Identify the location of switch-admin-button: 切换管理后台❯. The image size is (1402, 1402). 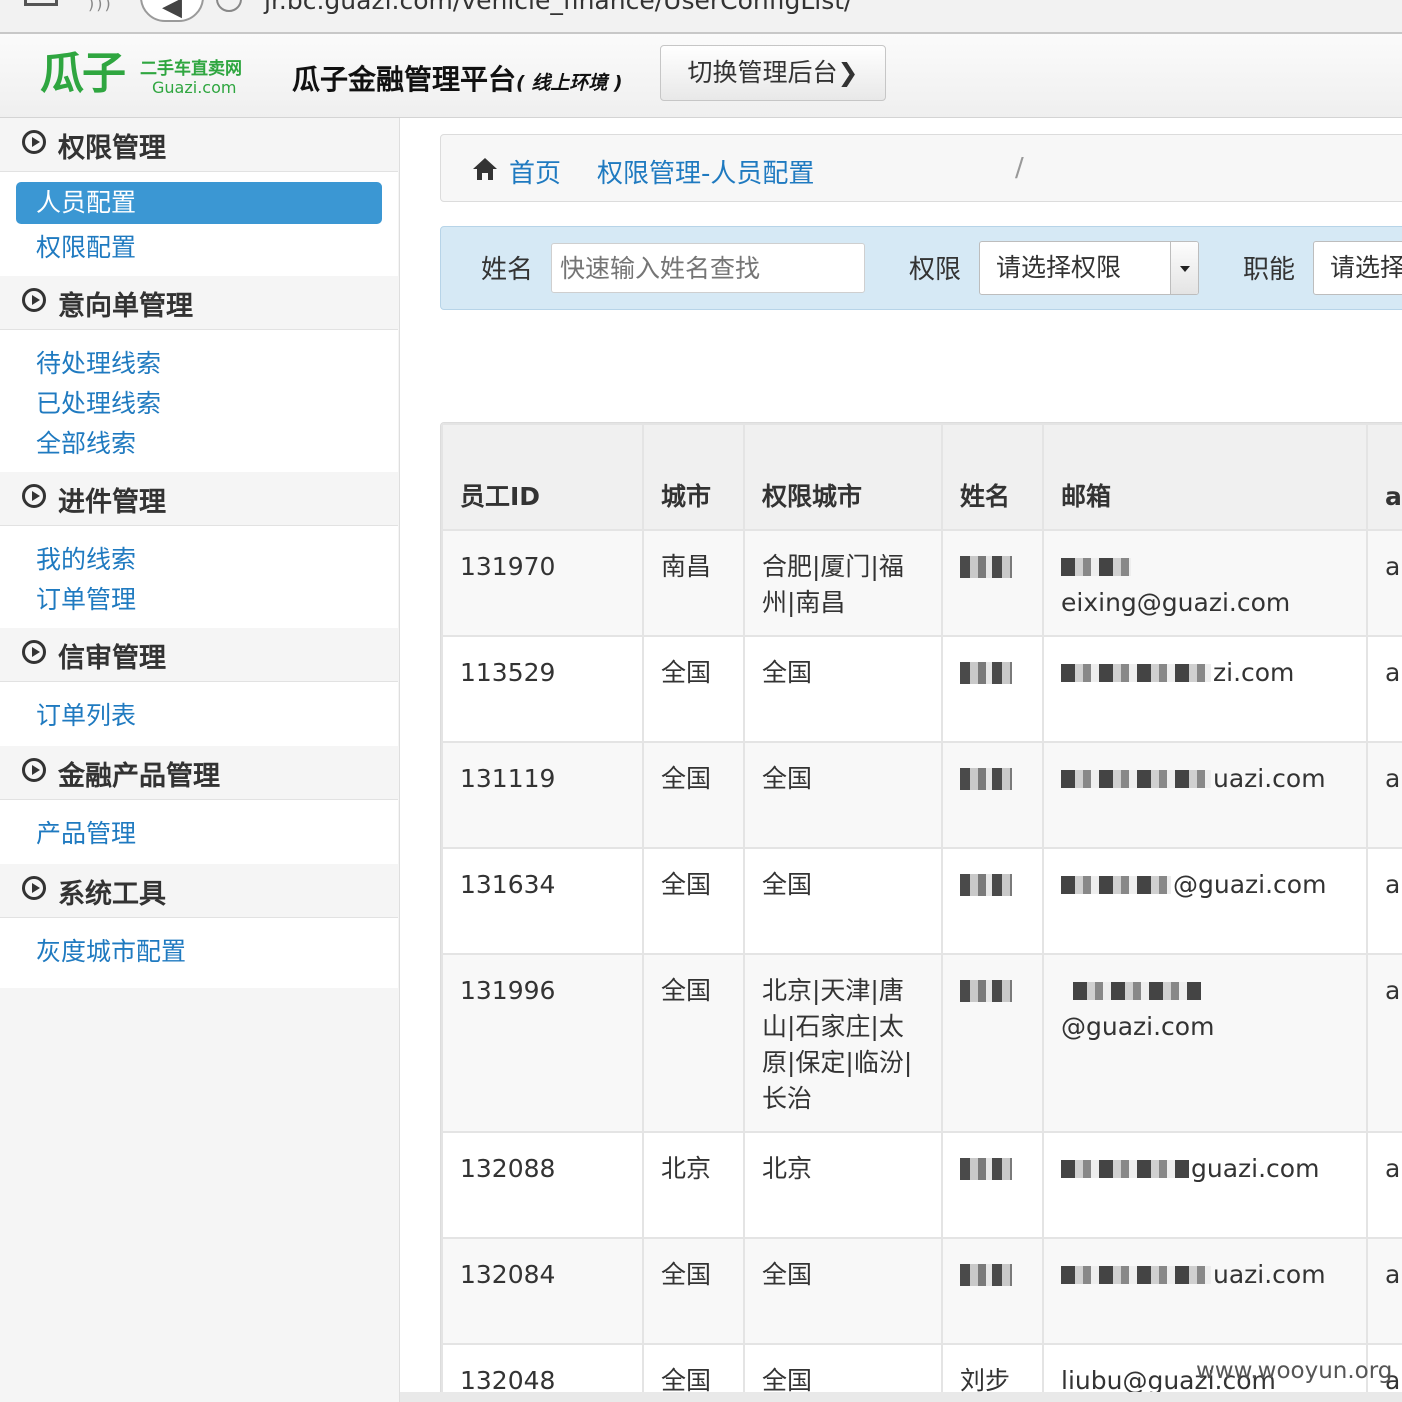
(773, 73).